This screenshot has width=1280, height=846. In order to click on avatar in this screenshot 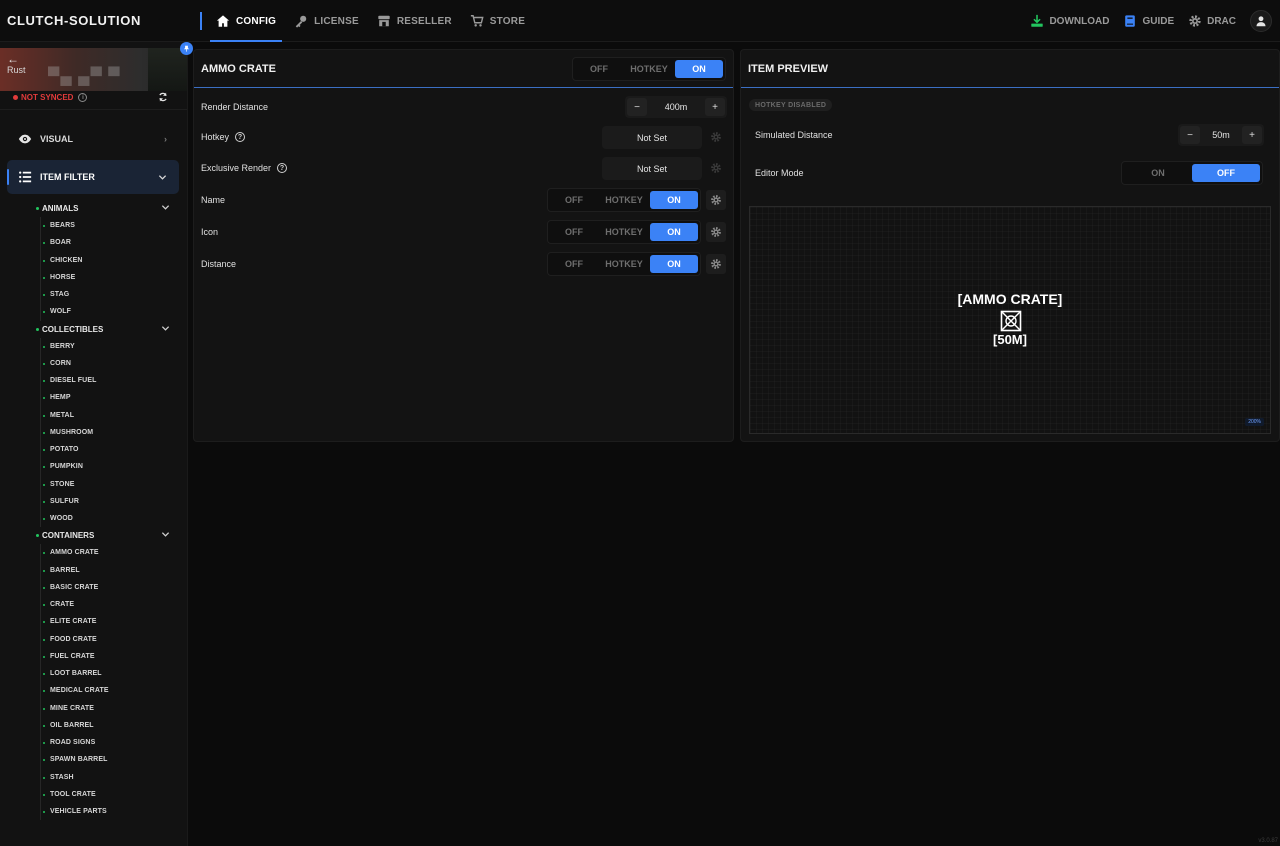, I will do `click(1261, 21)`.